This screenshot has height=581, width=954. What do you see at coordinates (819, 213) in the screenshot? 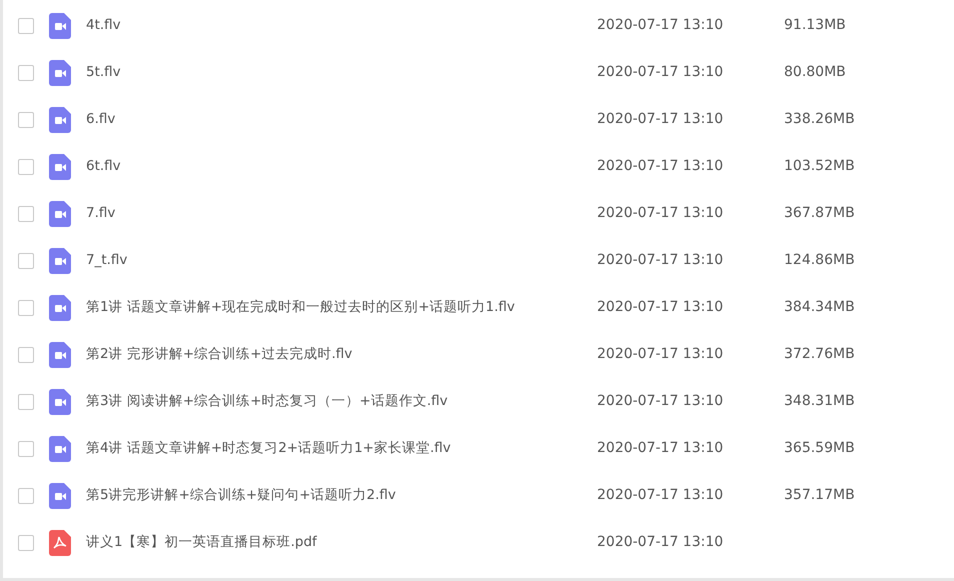
I see `file-size: 367.87MB` at bounding box center [819, 213].